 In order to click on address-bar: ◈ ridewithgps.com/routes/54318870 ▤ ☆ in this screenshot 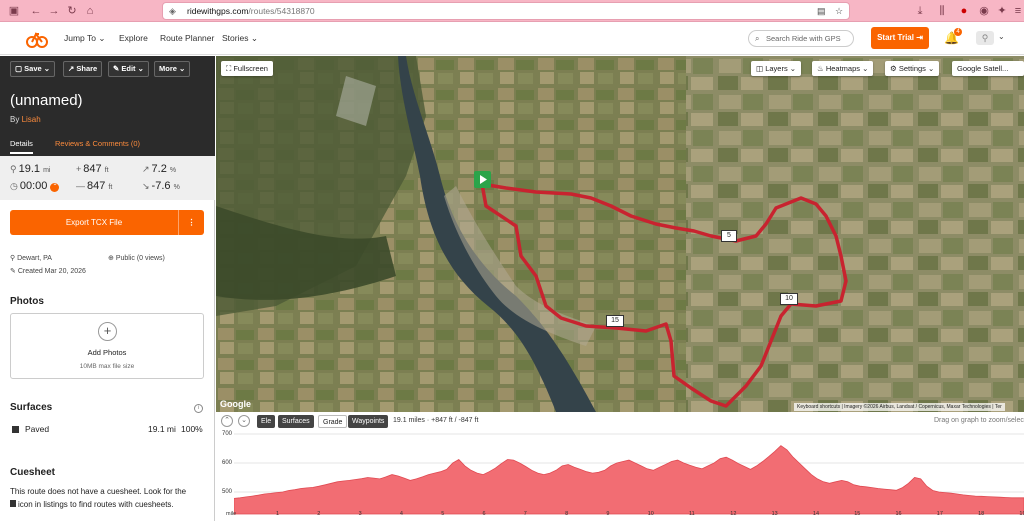, I will do `click(506, 11)`.